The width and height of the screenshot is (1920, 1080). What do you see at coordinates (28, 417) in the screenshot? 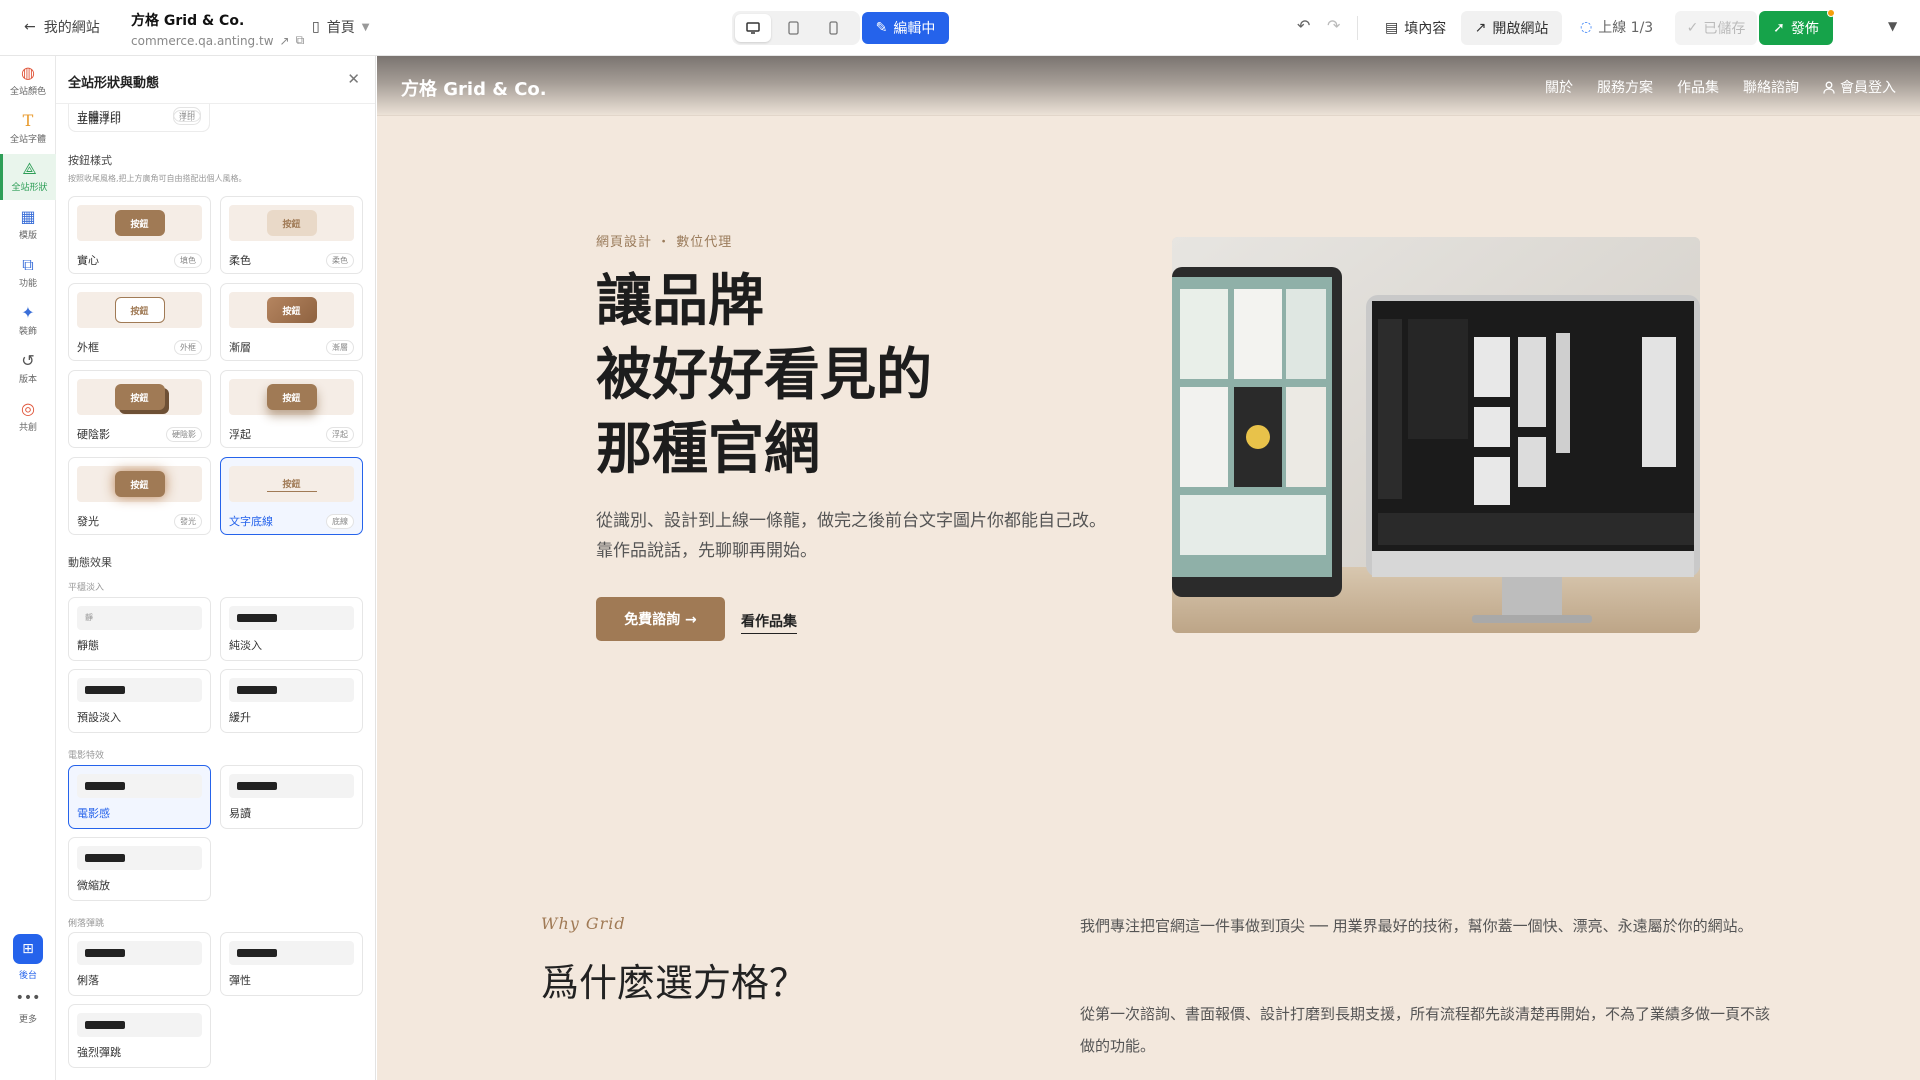
I see `rail-item-cocreate: ◎ 共創` at bounding box center [28, 417].